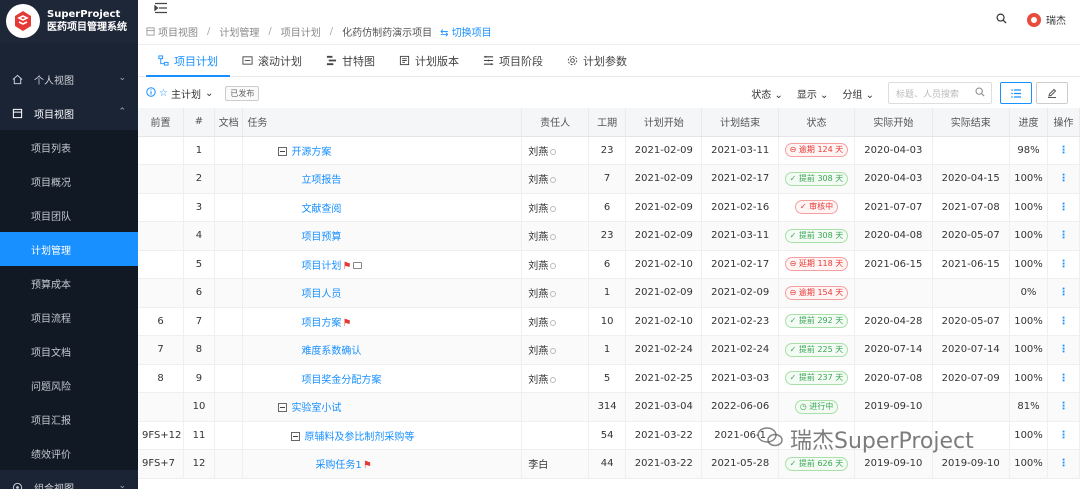 The image size is (1080, 489). What do you see at coordinates (767, 93) in the screenshot?
I see `status-filter-dropdown: 状态 ⌄` at bounding box center [767, 93].